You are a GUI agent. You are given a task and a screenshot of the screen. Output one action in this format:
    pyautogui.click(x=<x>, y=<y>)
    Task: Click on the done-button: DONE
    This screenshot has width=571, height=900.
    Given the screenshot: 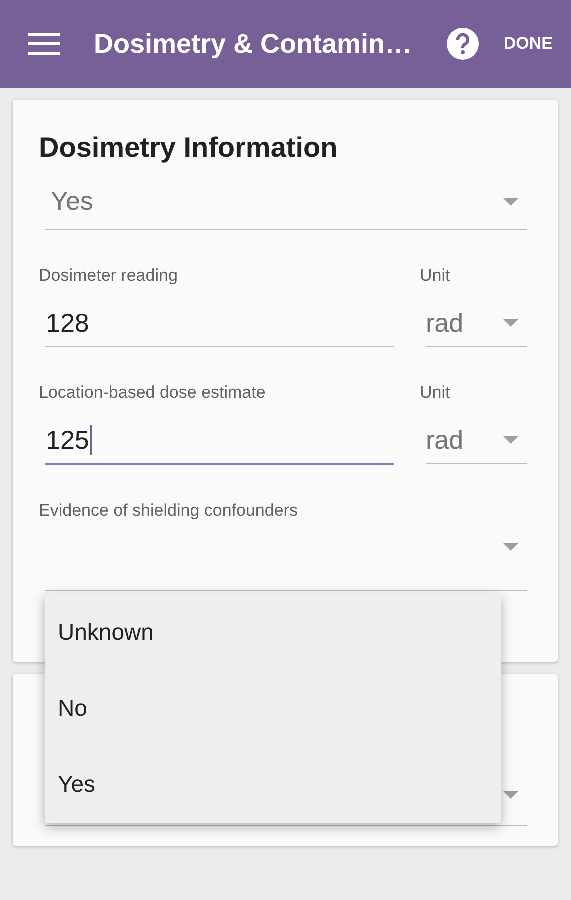 What is the action you would take?
    pyautogui.click(x=528, y=44)
    